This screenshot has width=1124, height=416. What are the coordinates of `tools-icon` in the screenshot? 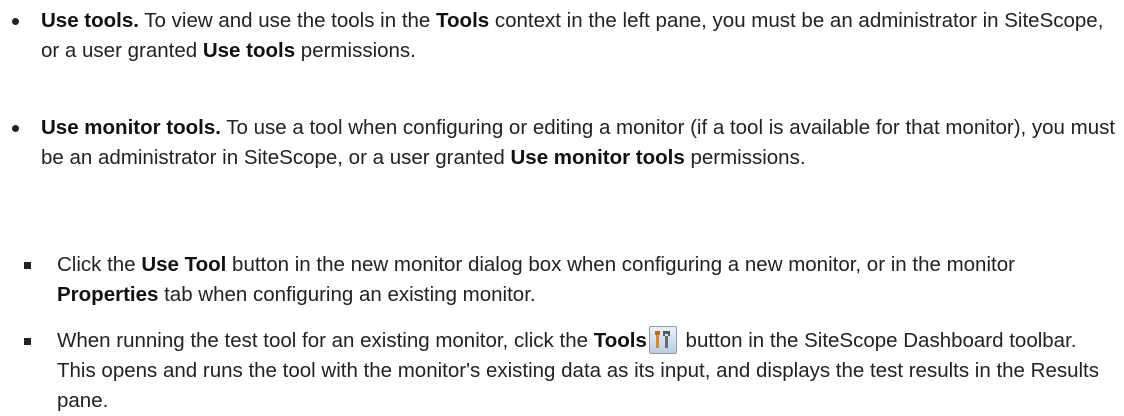 It's located at (662, 340).